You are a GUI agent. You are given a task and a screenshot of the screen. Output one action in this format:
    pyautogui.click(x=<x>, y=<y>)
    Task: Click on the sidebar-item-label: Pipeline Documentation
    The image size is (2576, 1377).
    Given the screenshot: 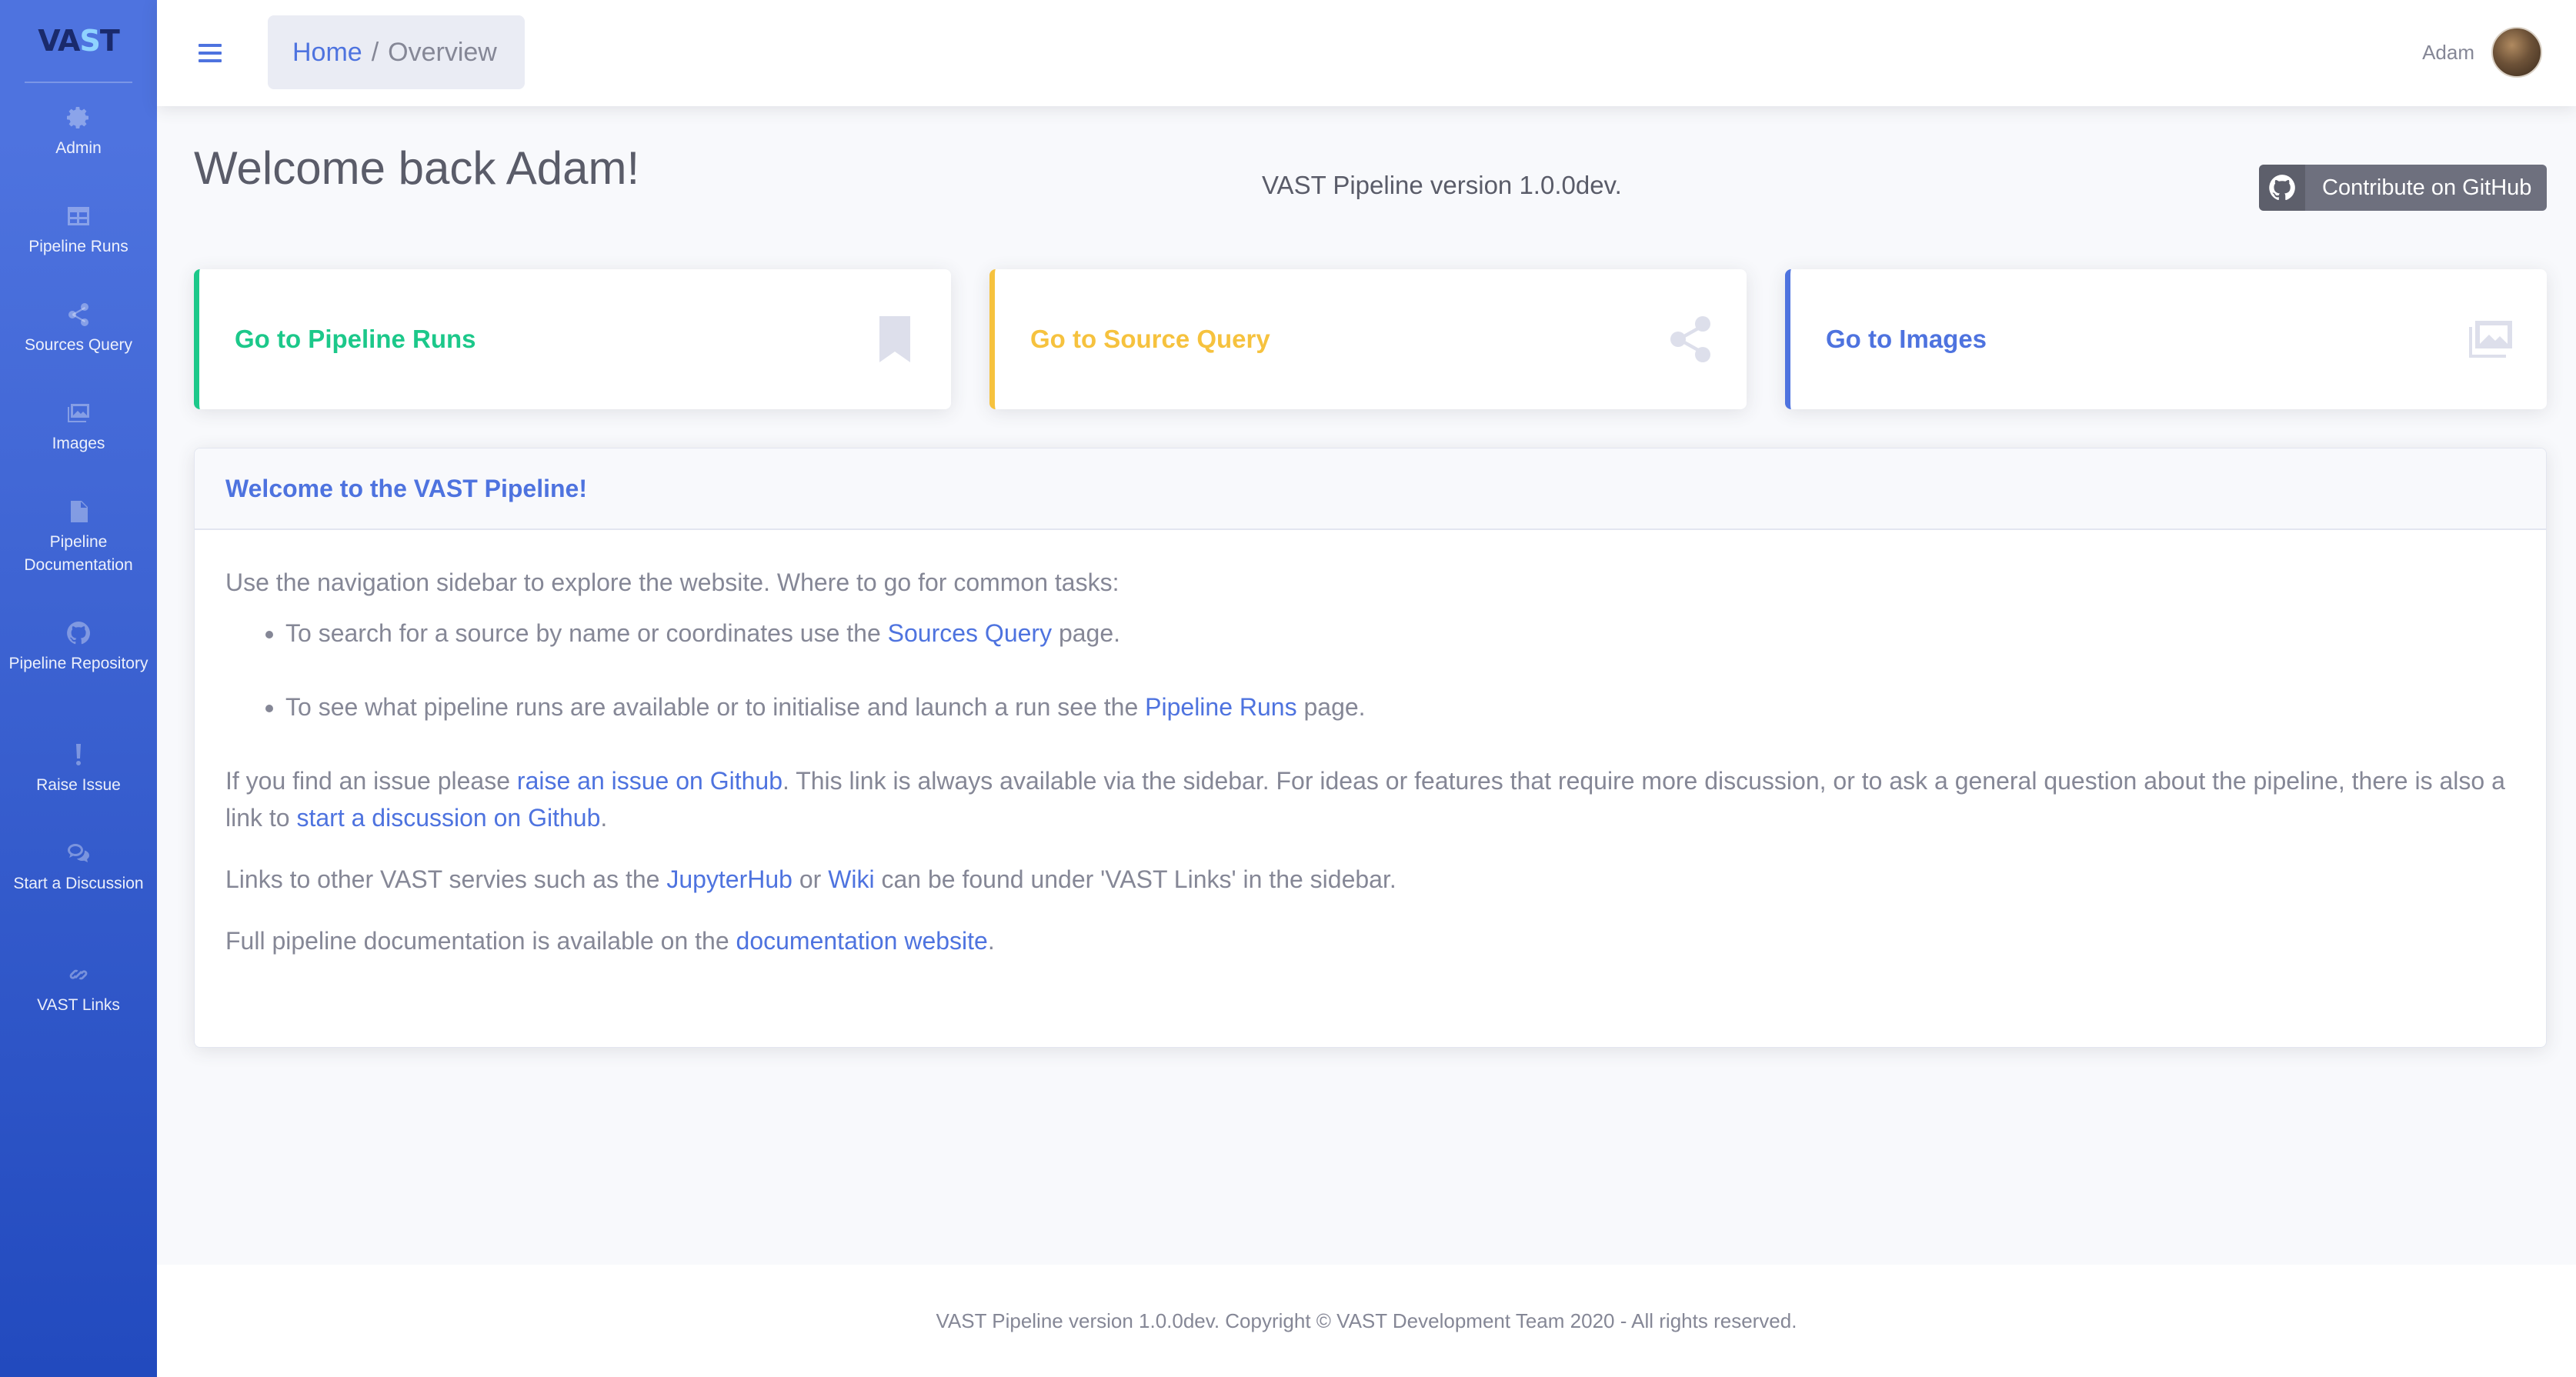 What is the action you would take?
    pyautogui.click(x=78, y=553)
    